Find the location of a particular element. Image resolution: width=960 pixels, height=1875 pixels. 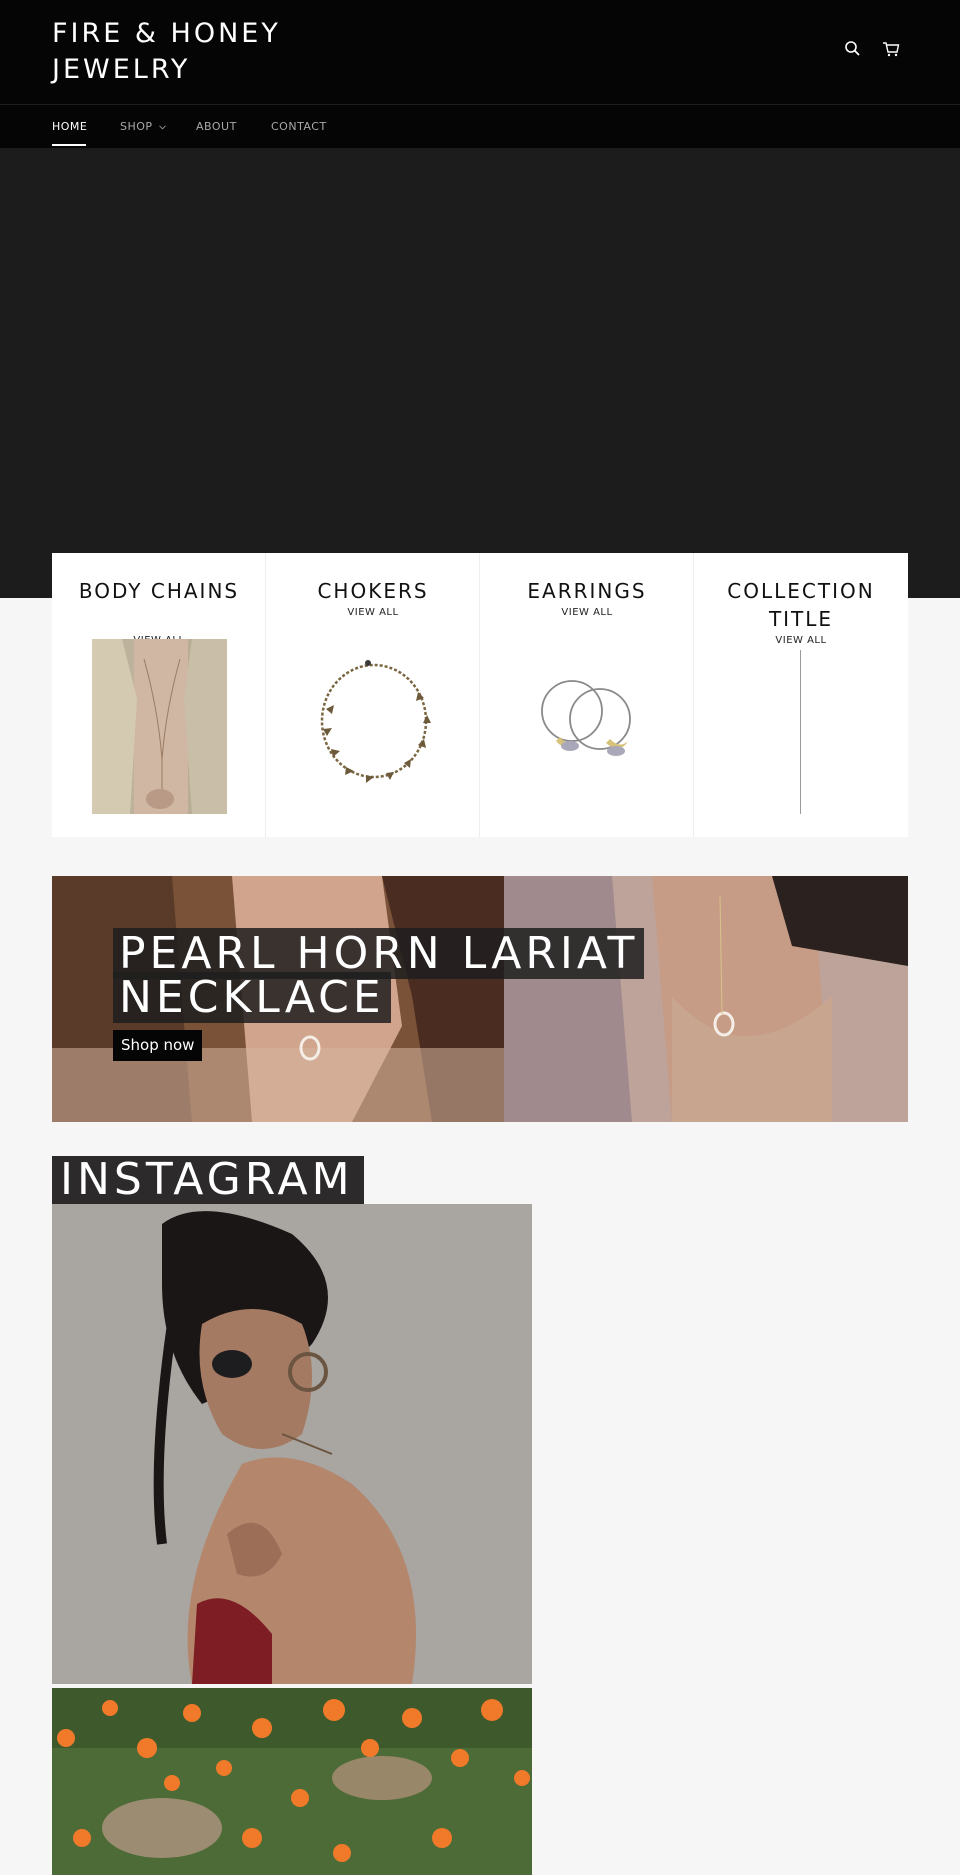

collection-title: BODY CHAINS is located at coordinates (159, 591).